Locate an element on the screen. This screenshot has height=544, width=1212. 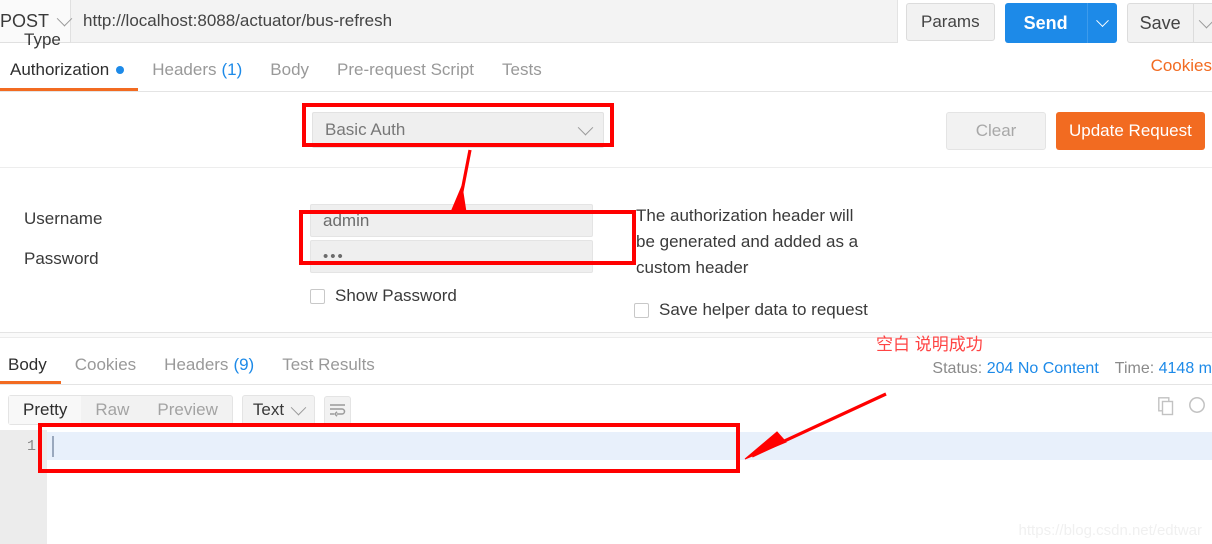
params-button: Params is located at coordinates (950, 22).